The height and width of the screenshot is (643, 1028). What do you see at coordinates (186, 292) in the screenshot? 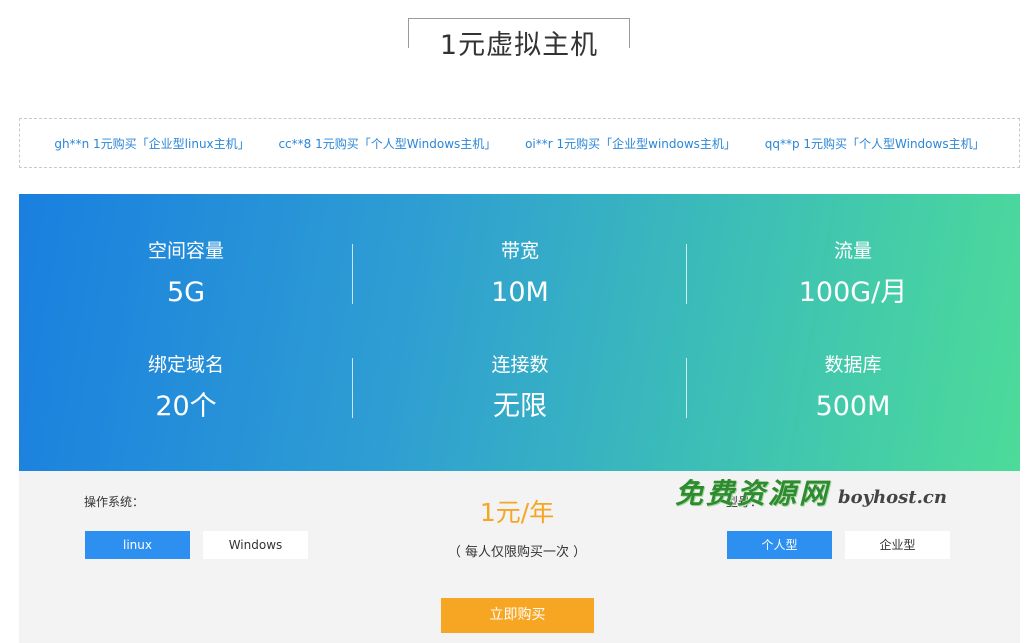
I see `spec-value: 5G` at bounding box center [186, 292].